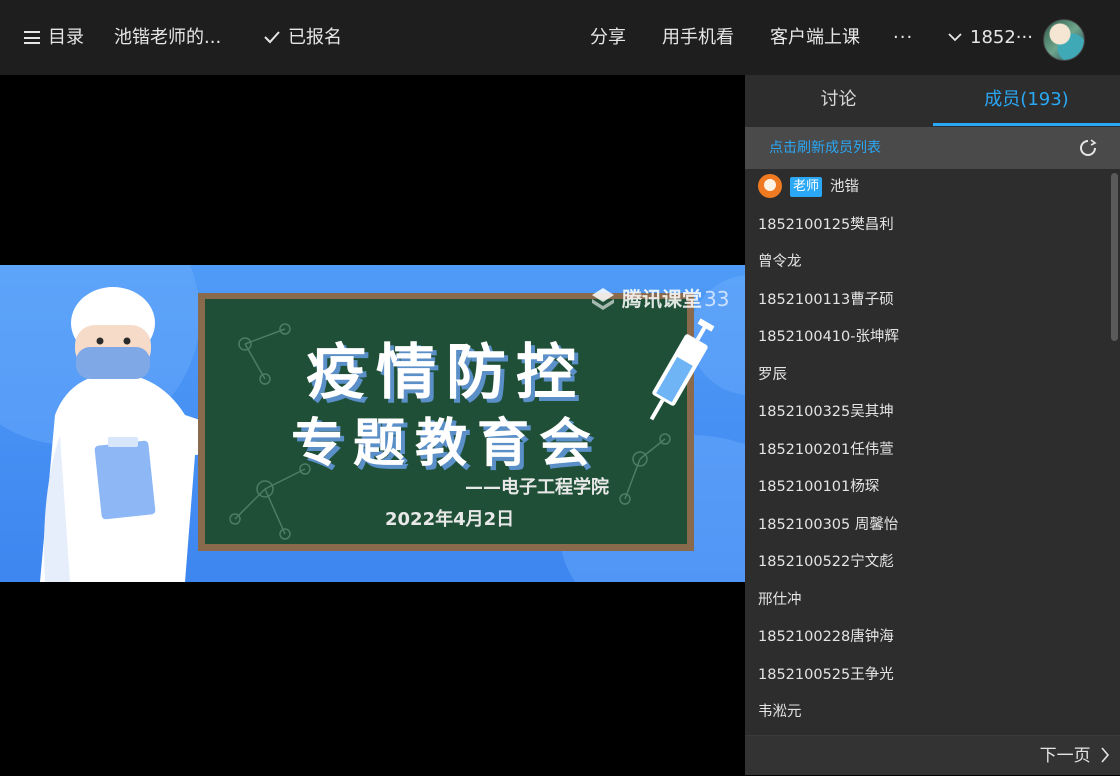  Describe the element at coordinates (926, 301) in the screenshot. I see `list-item: 1852100113曹子硕` at that location.